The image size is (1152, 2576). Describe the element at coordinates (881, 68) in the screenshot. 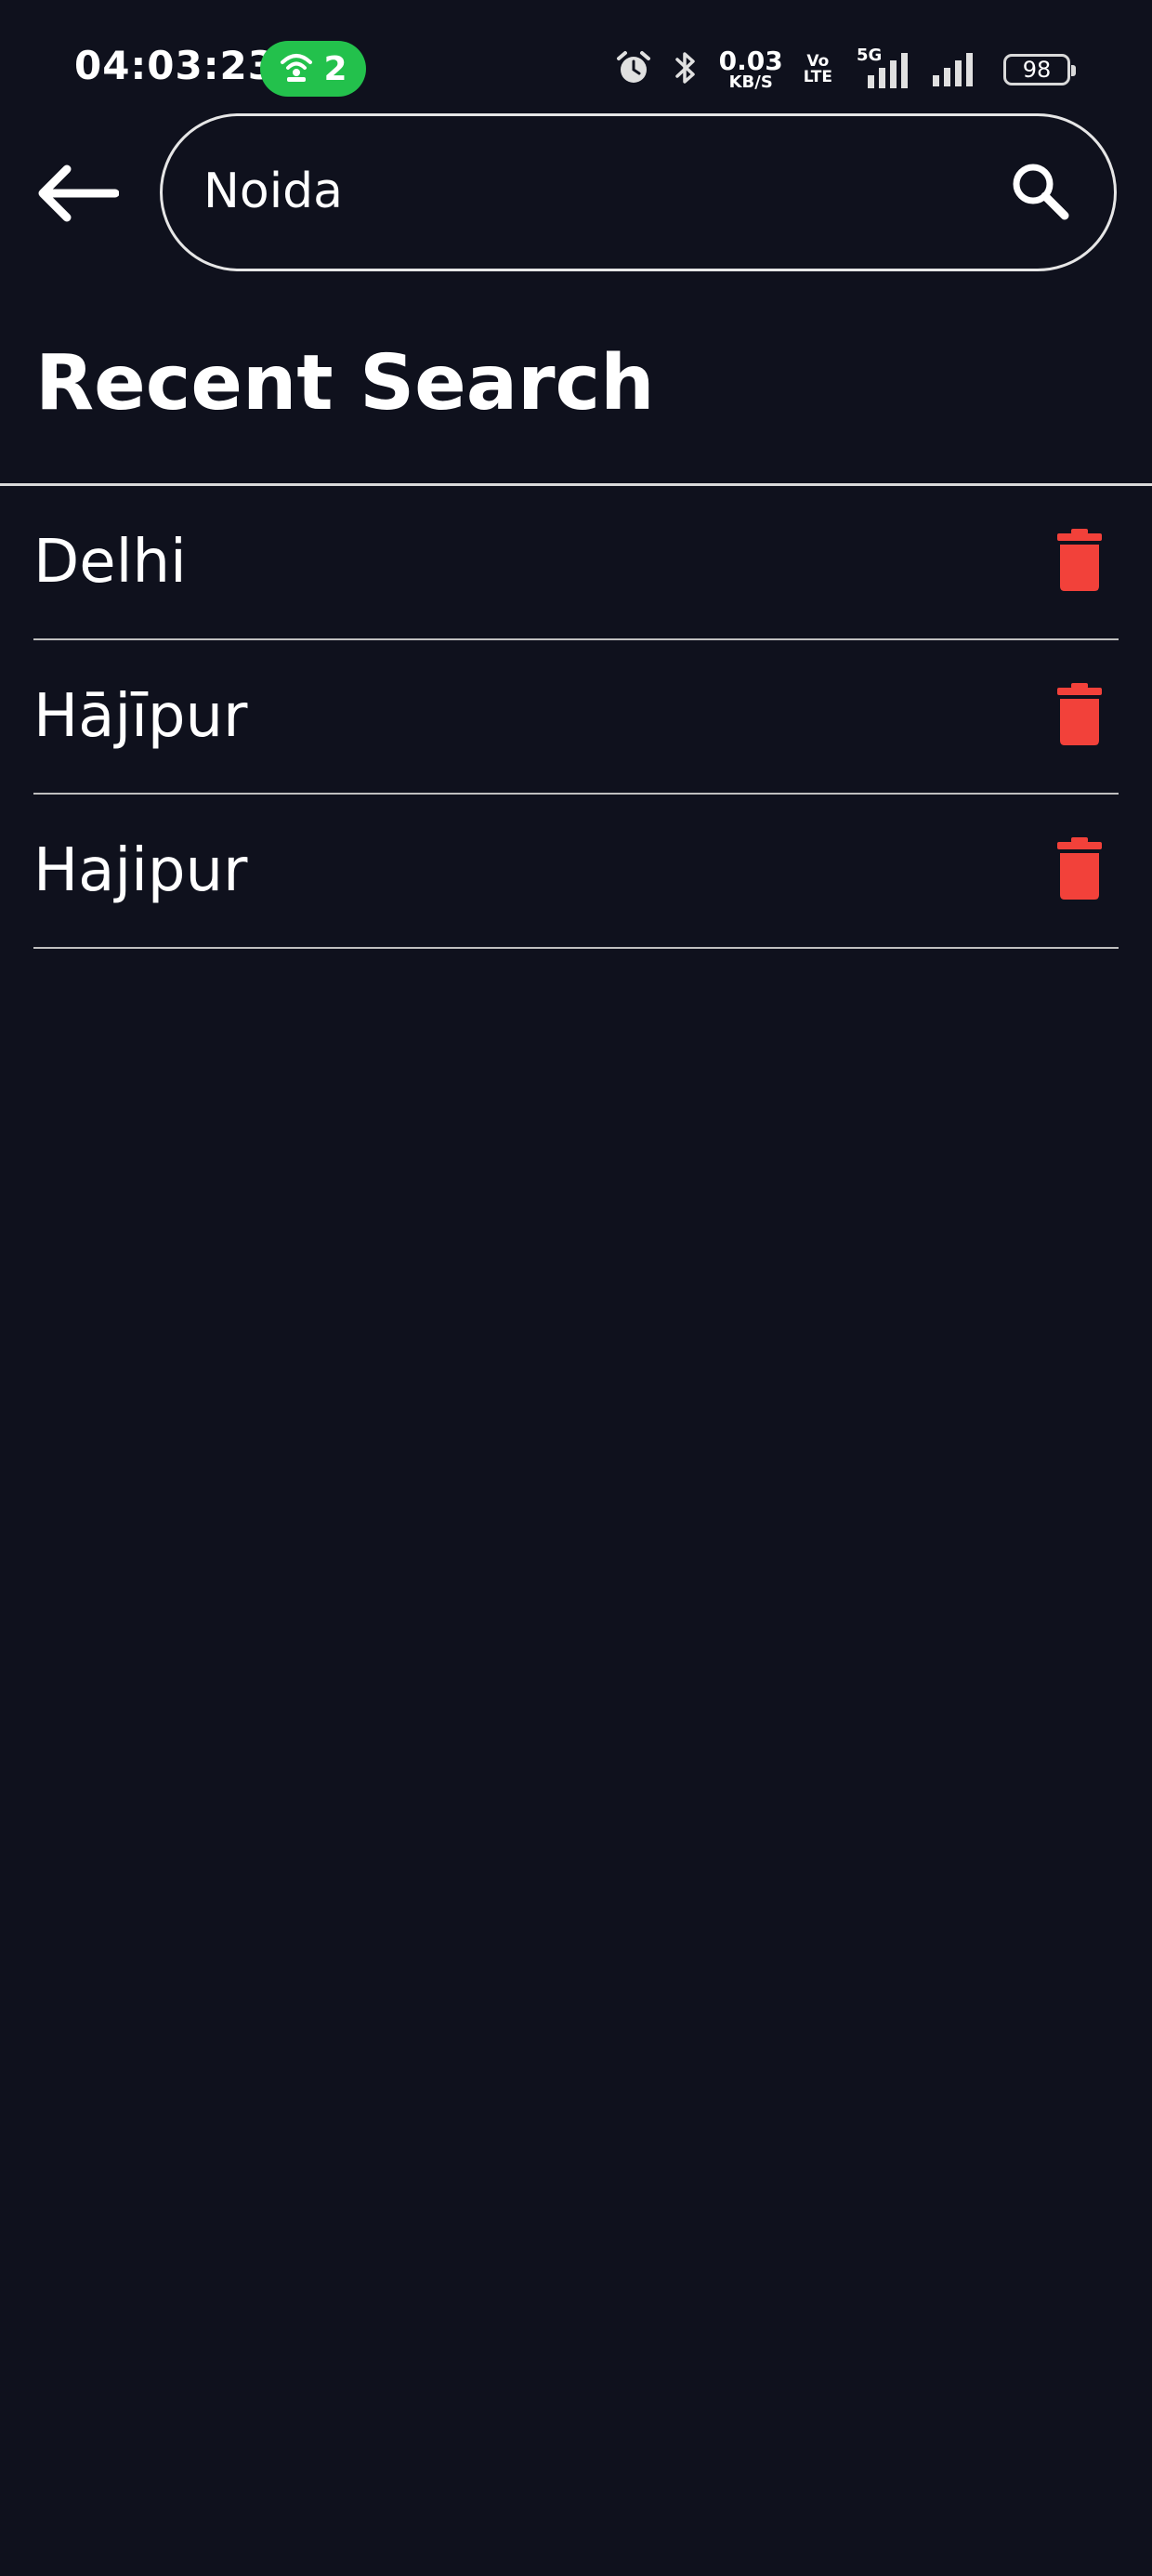

I see `signal-5g-icon: 5G` at that location.